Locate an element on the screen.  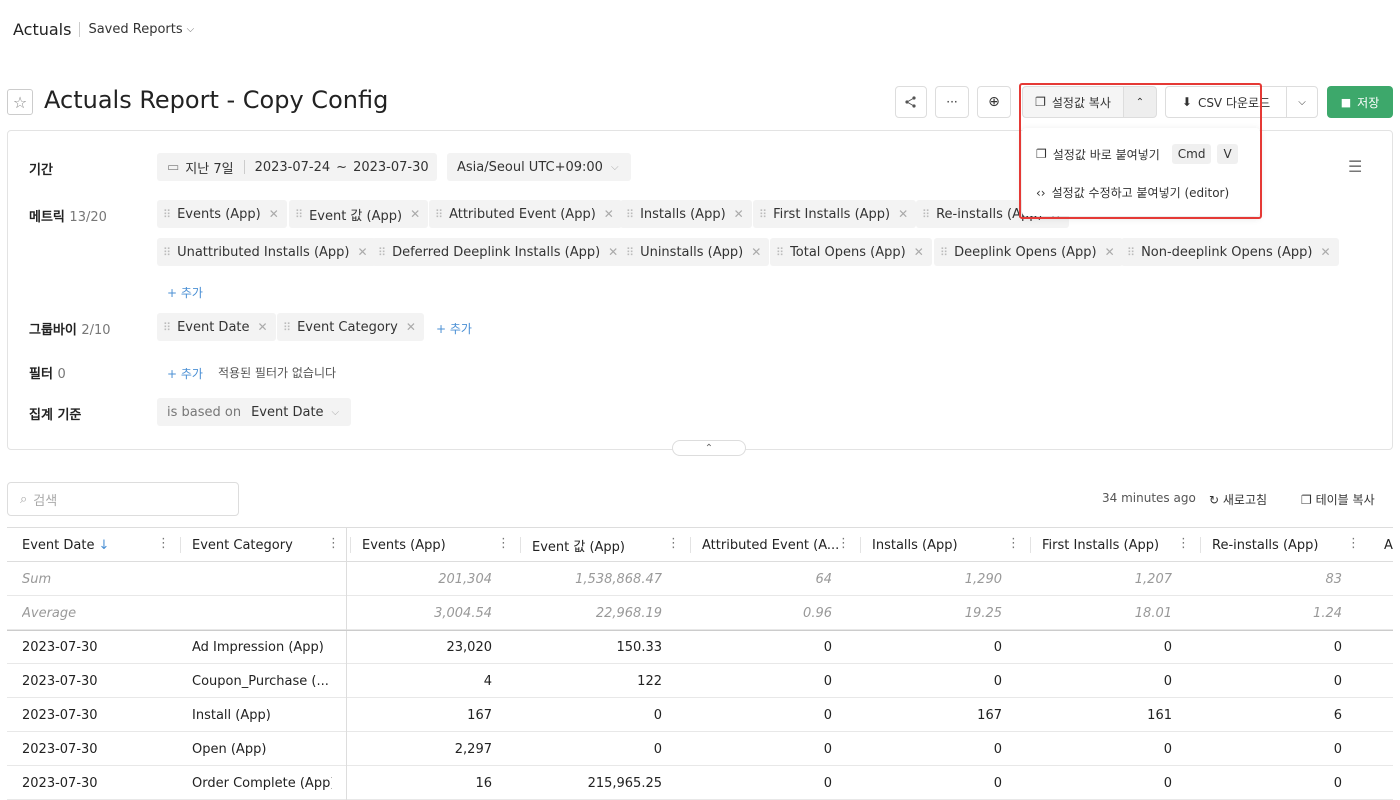
metric-chip: ⠿ Deeplink Opens (App) ✕ is located at coordinates (1028, 252).